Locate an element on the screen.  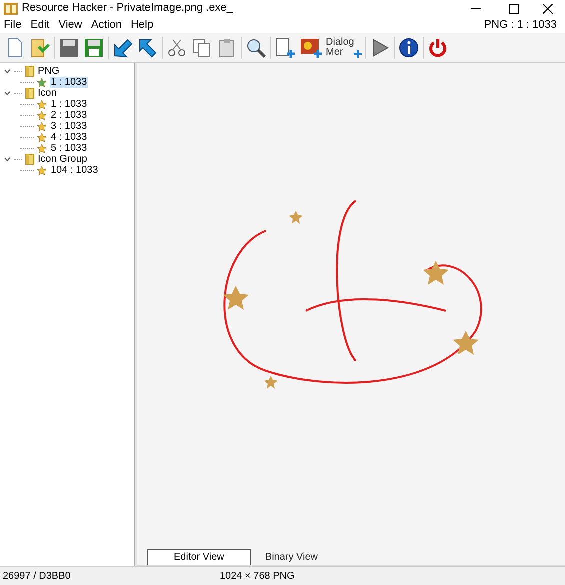
tree-item: 4 : 1033 is located at coordinates (69, 137).